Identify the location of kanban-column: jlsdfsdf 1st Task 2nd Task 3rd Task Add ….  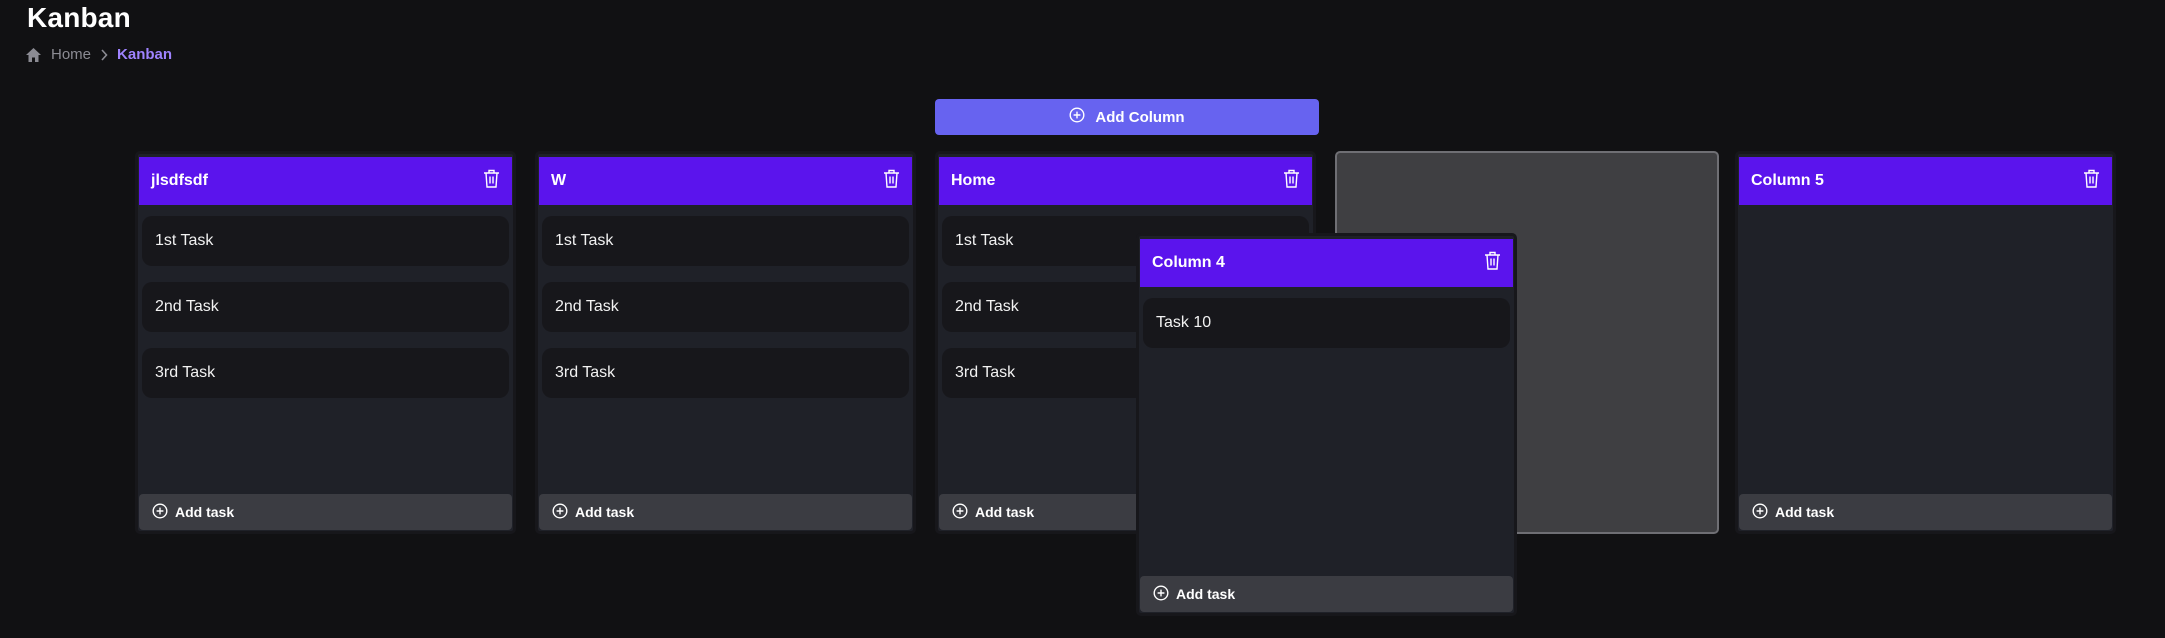
(325, 342).